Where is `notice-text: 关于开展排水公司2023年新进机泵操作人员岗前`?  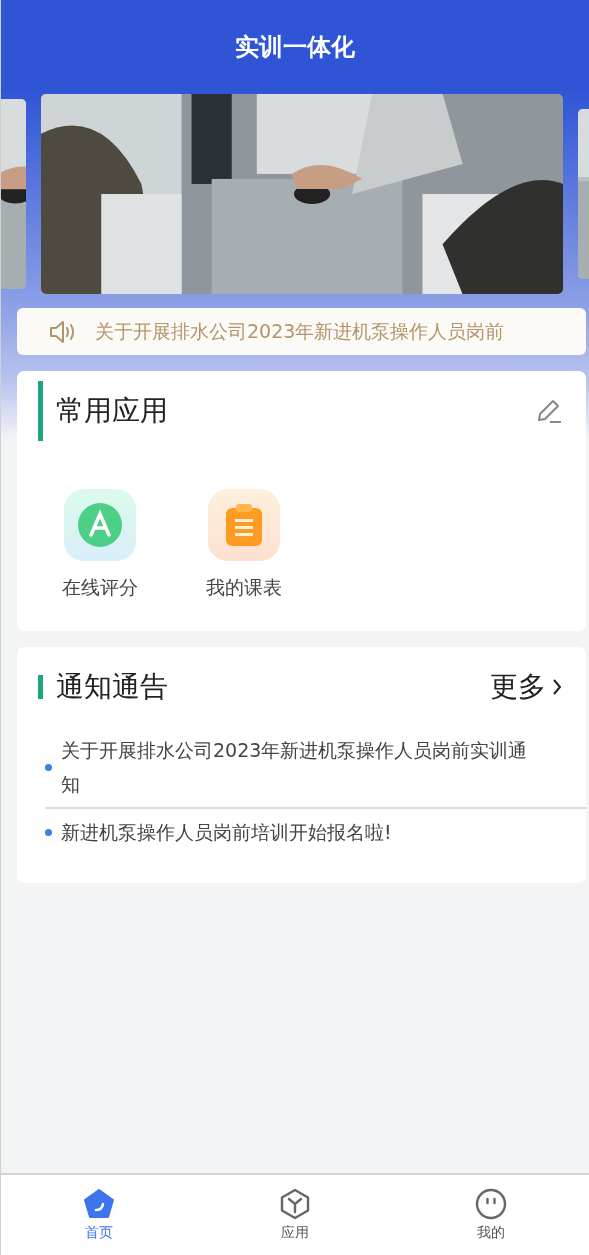 notice-text: 关于开展排水公司2023年新进机泵操作人员岗前 is located at coordinates (300, 331).